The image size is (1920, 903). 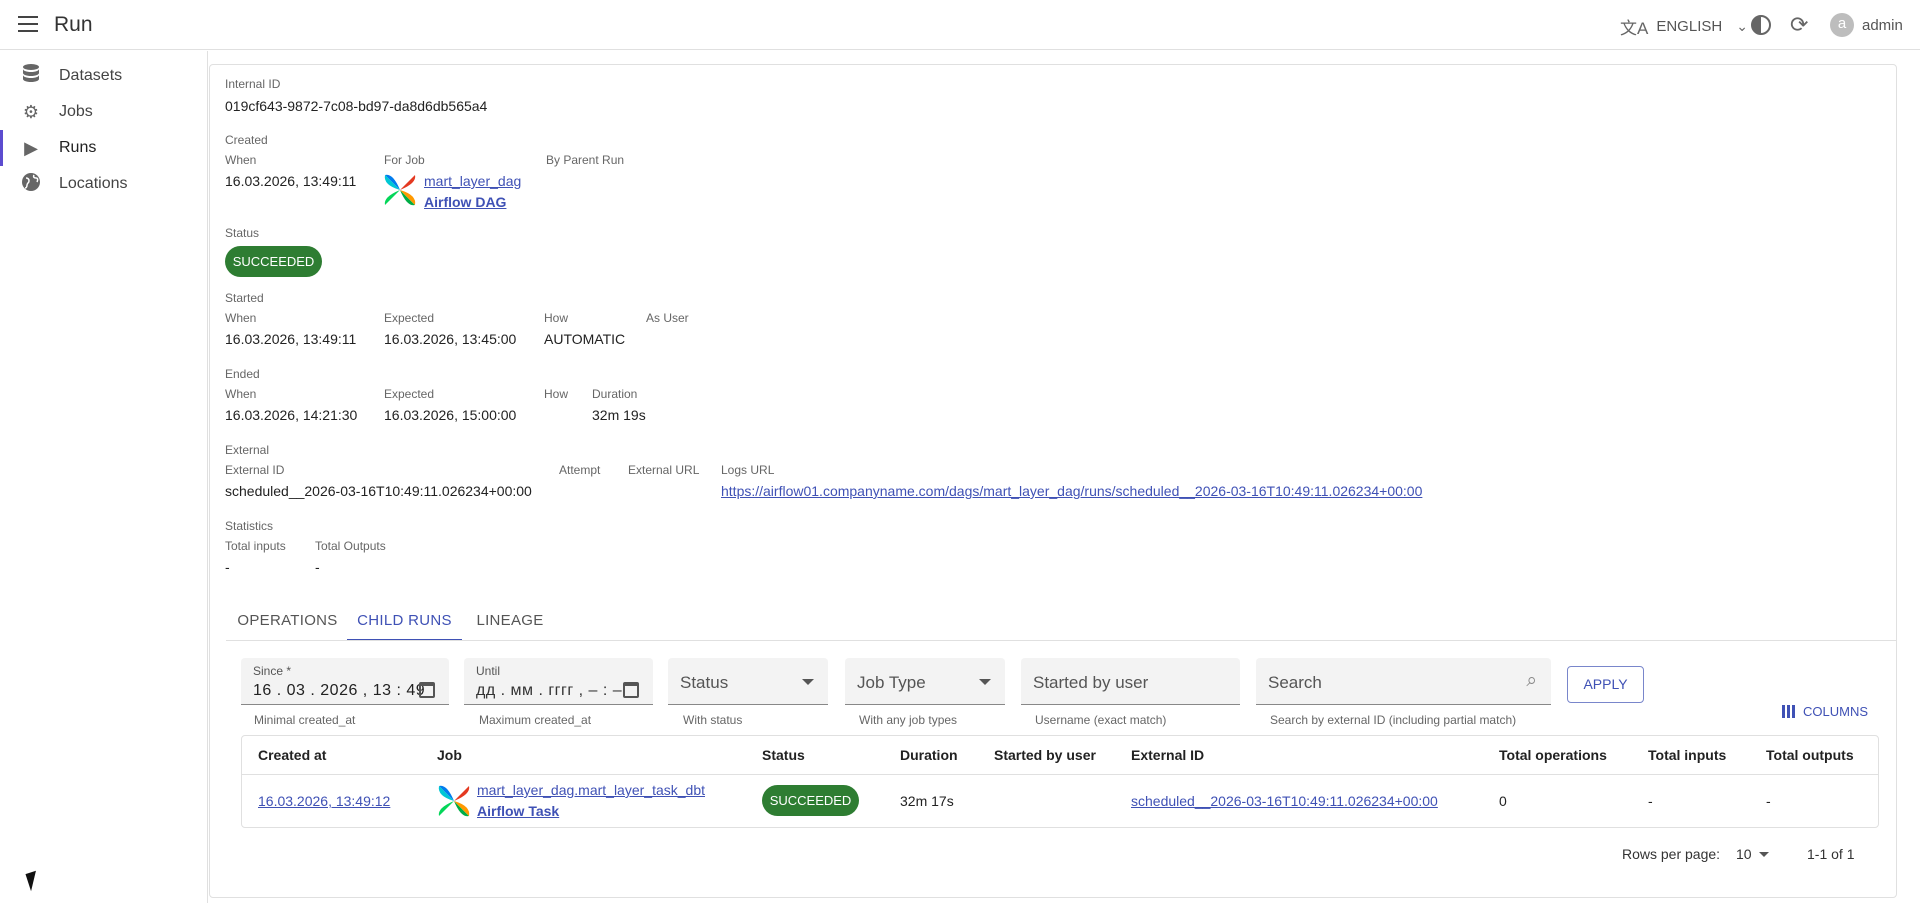 What do you see at coordinates (317, 567) in the screenshot?
I see `total-outputs-value: -` at bounding box center [317, 567].